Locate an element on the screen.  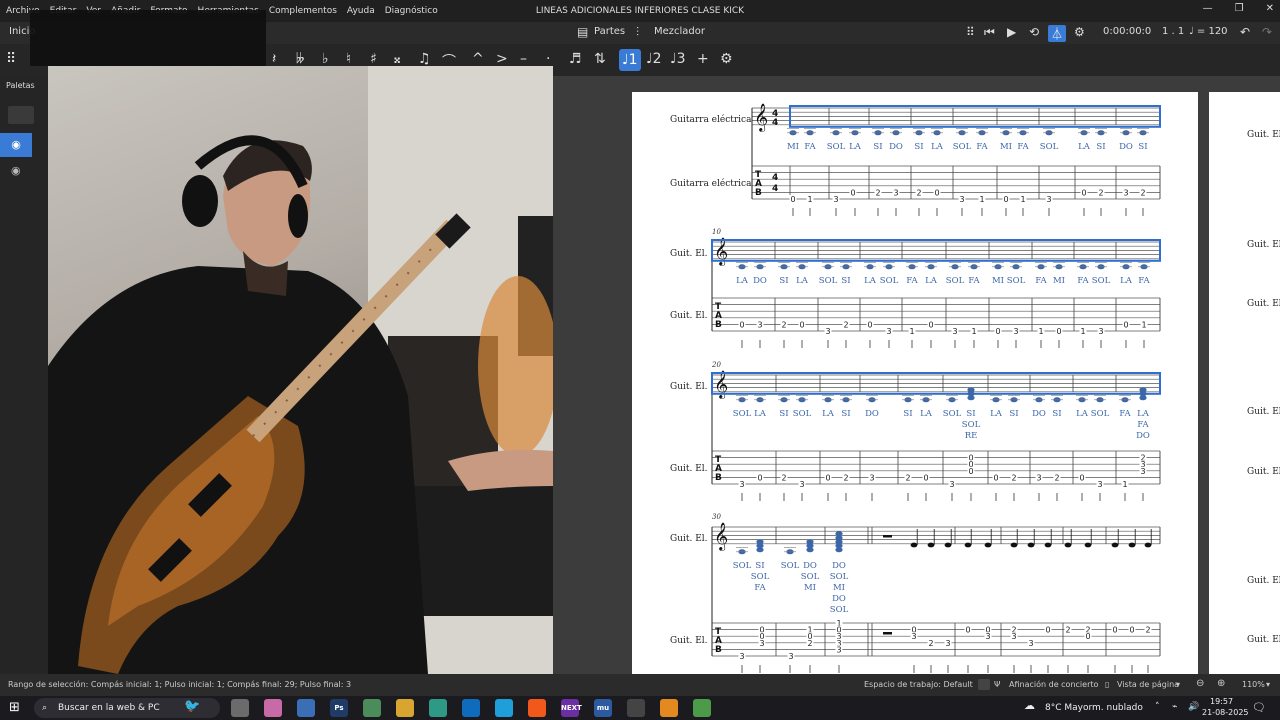
add-icon: + is located at coordinates (703, 59).